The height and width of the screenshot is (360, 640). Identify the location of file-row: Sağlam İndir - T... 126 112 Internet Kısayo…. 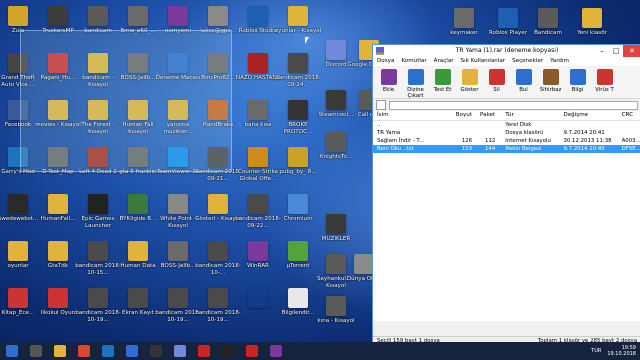
(506, 141).